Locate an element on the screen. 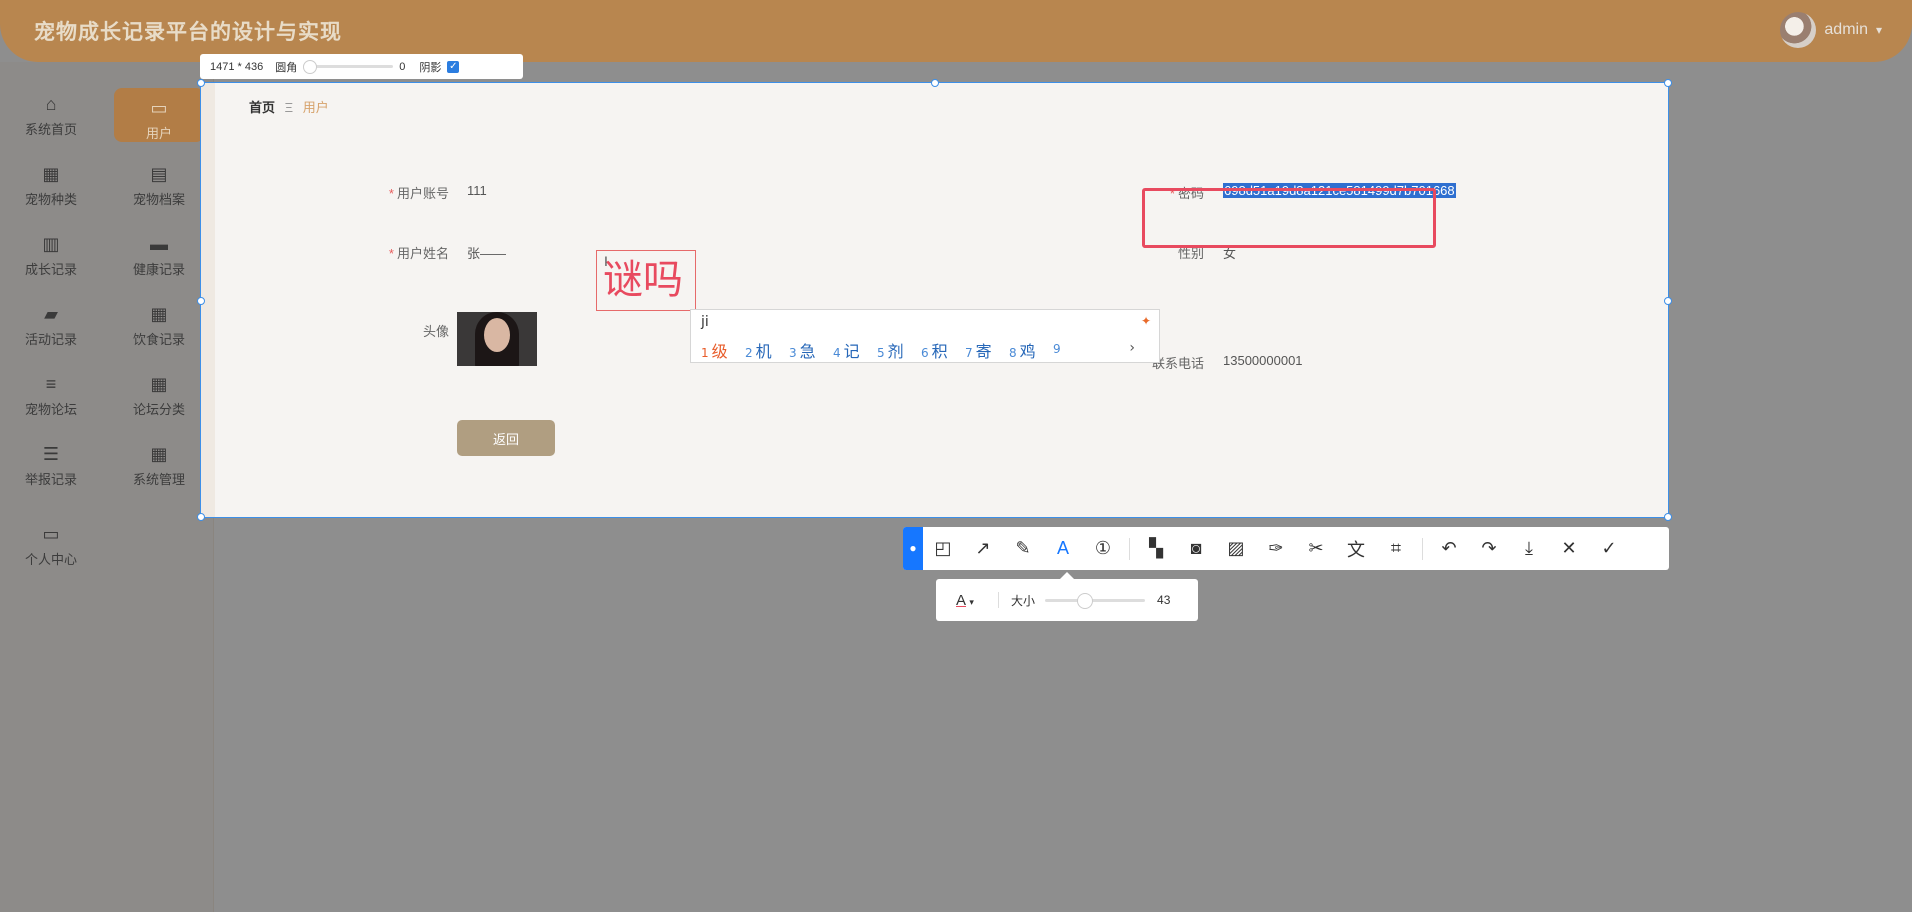 The image size is (1912, 912). sidebar-item-label: 用户 is located at coordinates (158, 133).